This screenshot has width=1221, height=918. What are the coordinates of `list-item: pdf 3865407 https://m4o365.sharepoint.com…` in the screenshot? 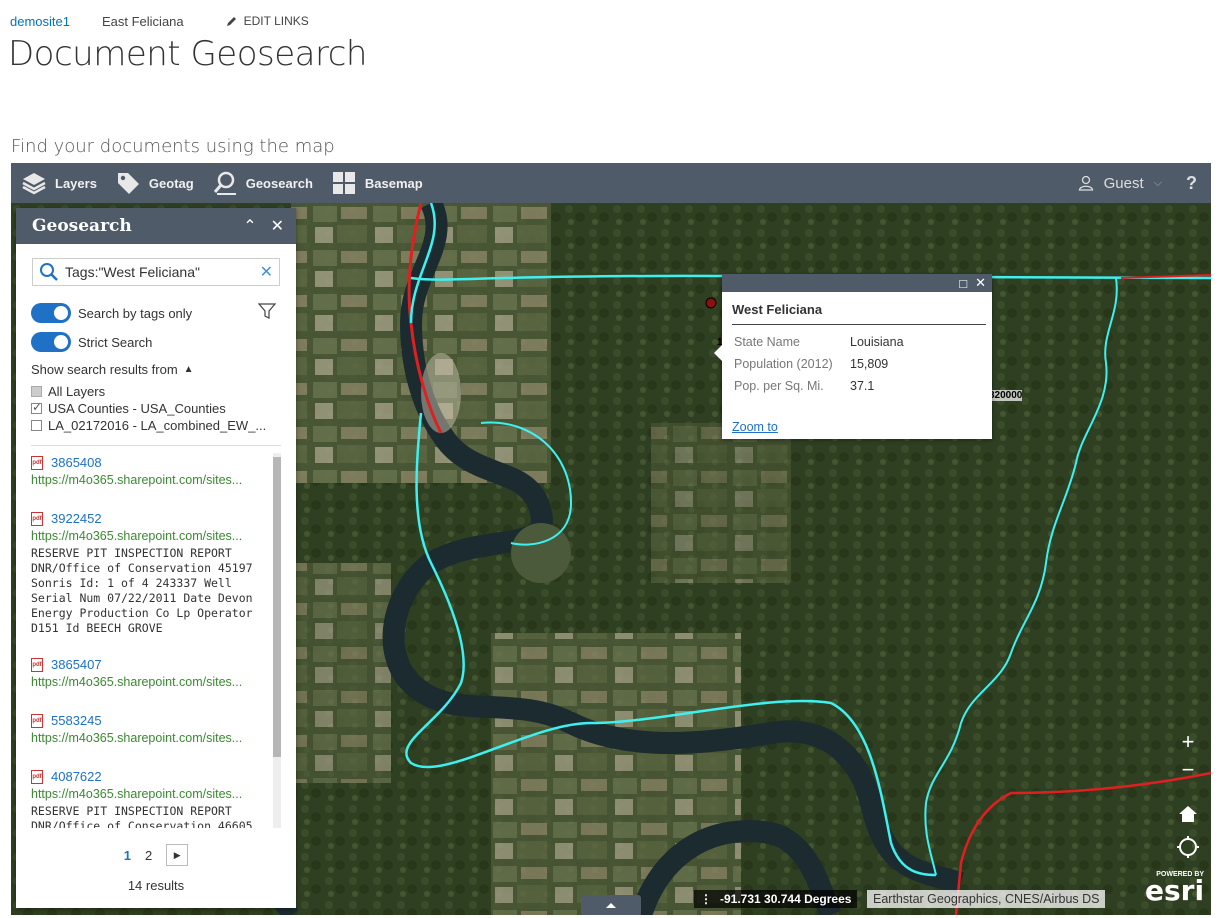 It's located at (151, 673).